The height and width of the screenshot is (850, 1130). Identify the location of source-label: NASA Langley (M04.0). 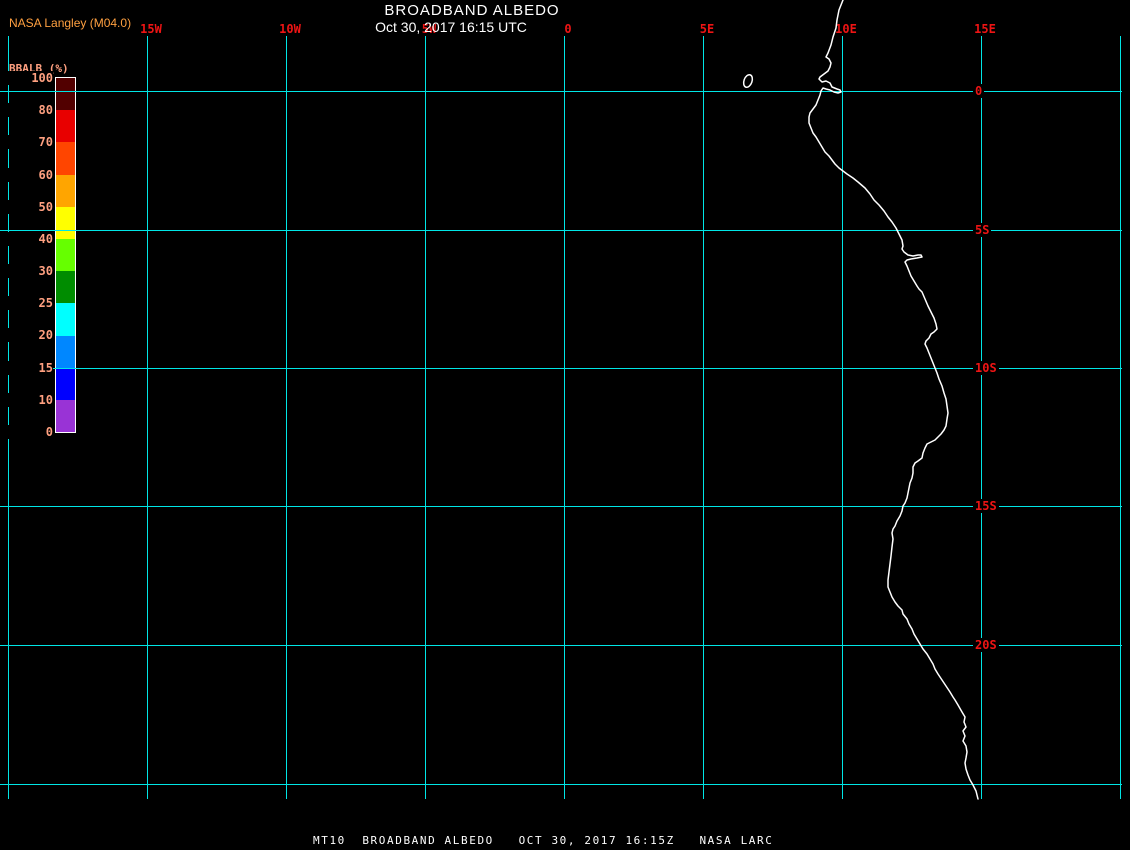
(70, 23).